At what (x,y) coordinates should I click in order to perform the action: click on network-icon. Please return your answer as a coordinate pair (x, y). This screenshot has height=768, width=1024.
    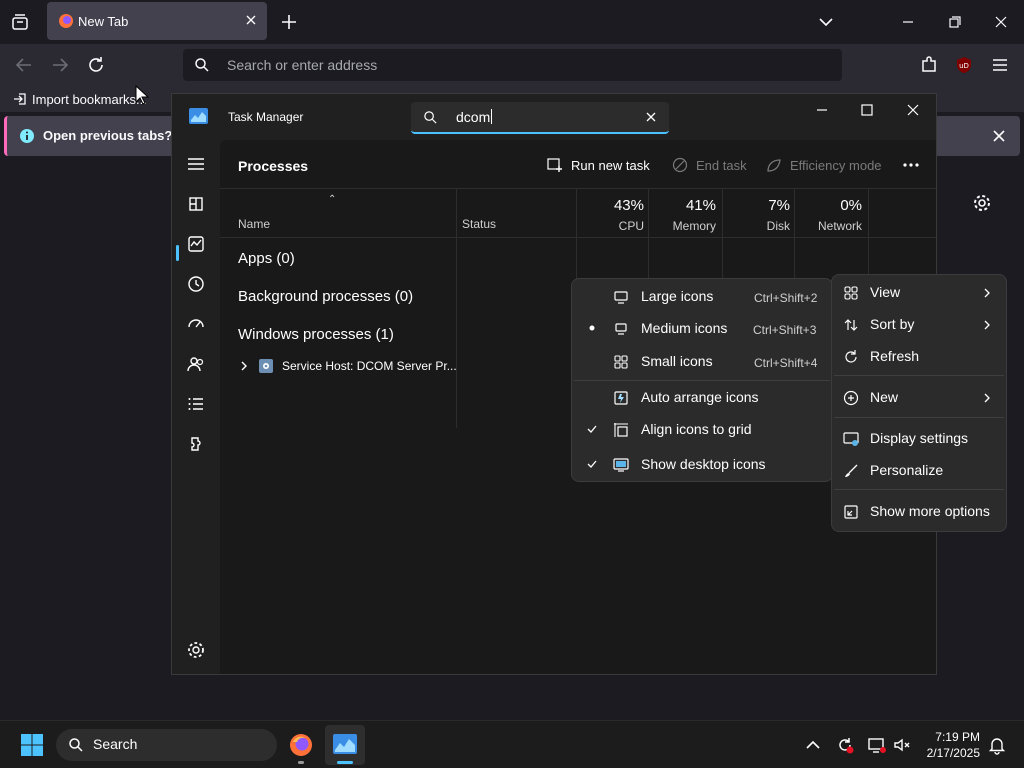
    Looking at the image, I should click on (877, 745).